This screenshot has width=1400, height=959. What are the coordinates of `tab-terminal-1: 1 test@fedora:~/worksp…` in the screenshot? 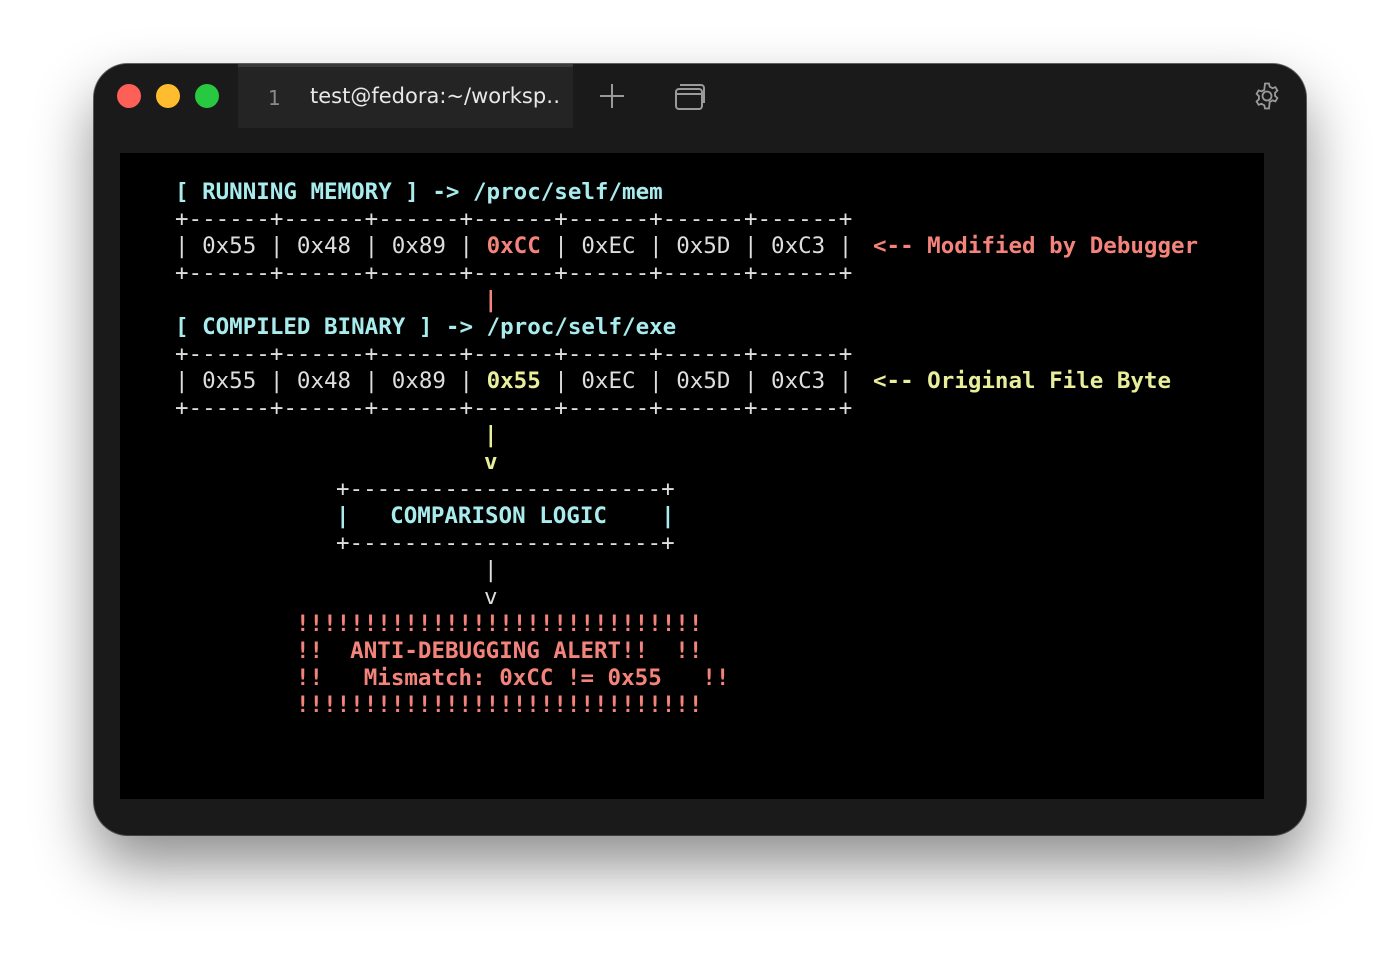 It's located at (405, 96).